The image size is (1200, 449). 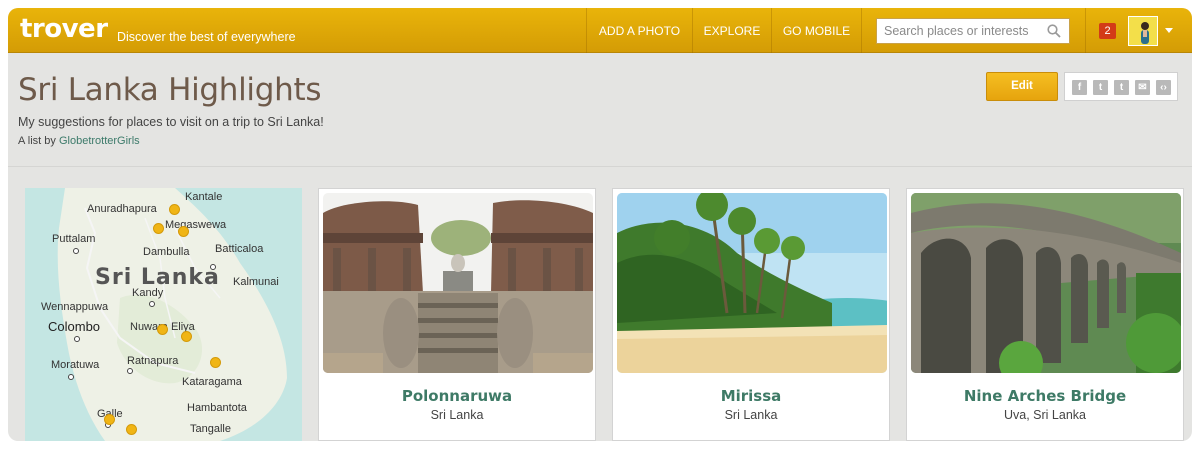 I want to click on map-city-label: Puttalam, so click(x=74, y=239).